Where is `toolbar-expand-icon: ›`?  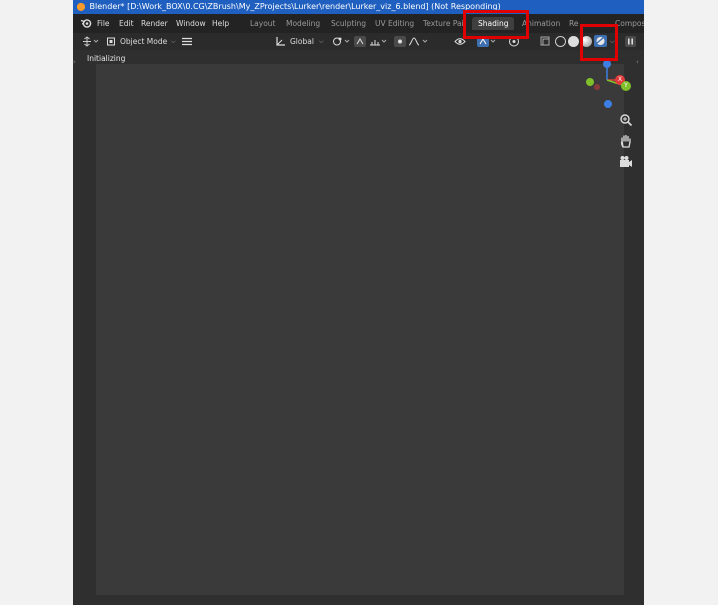 toolbar-expand-icon: › is located at coordinates (74, 62).